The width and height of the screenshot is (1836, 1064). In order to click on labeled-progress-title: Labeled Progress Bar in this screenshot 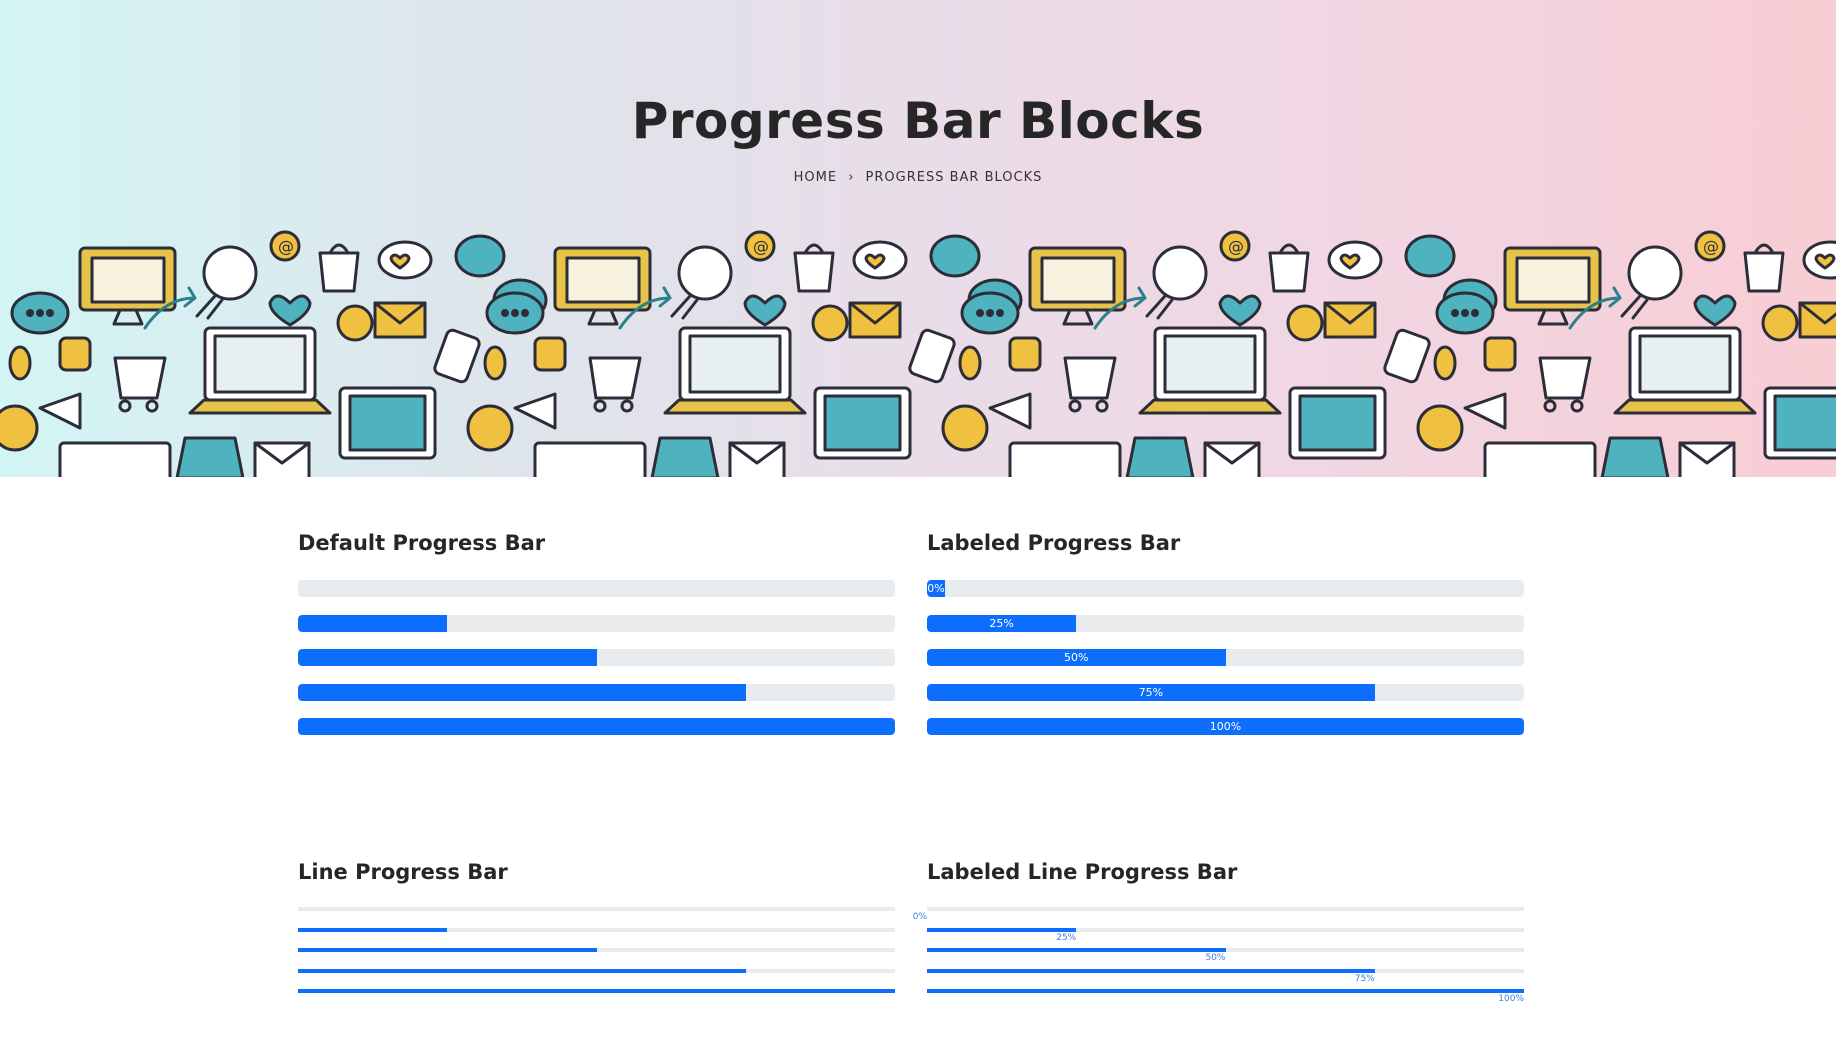, I will do `click(1054, 543)`.